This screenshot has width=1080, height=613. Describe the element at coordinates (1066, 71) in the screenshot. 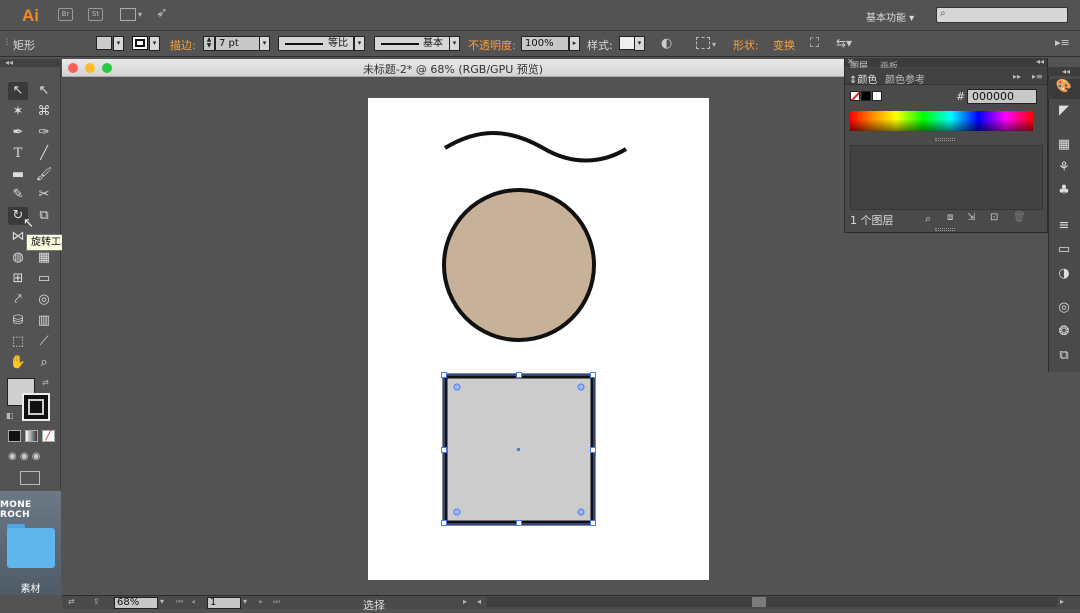

I see `expand-dock-icon: ◂◂` at that location.